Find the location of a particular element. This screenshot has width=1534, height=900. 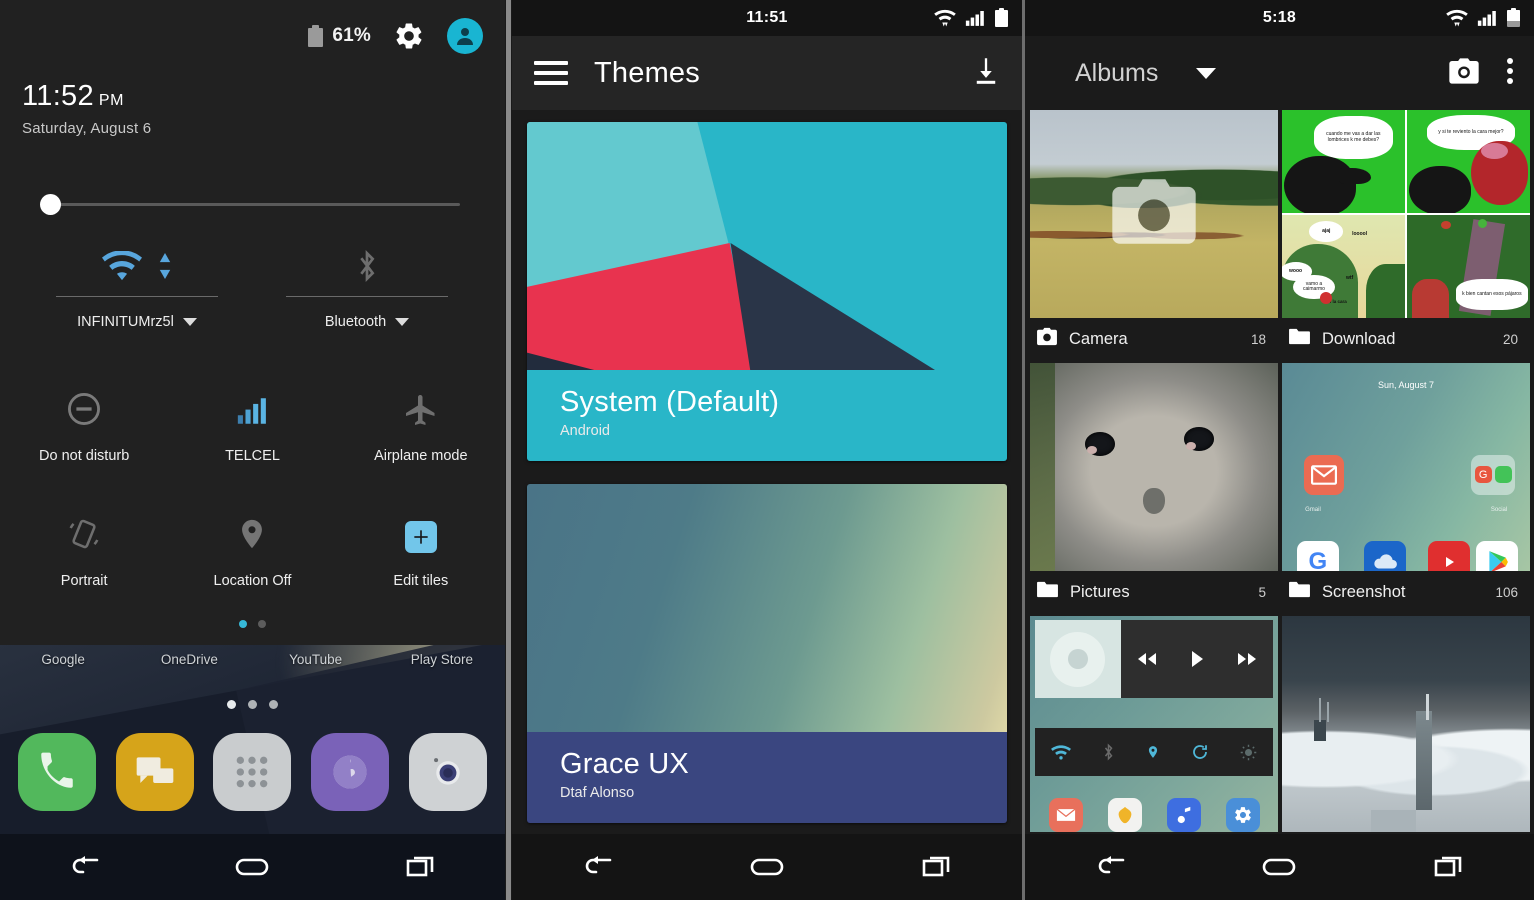

settings-icon is located at coordinates (1242, 815).